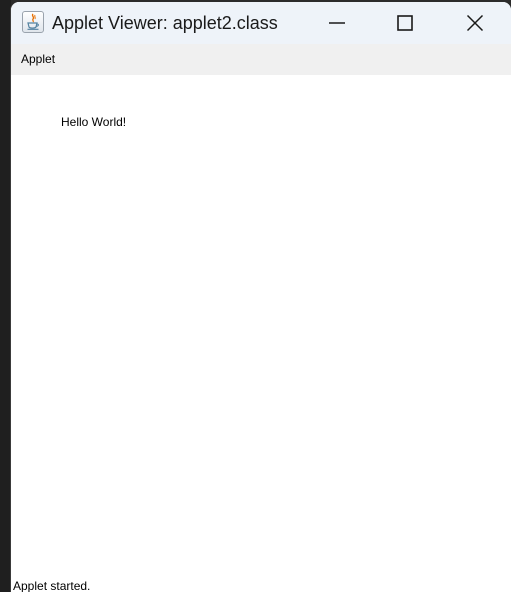  I want to click on menu-applet: Applet, so click(38, 59).